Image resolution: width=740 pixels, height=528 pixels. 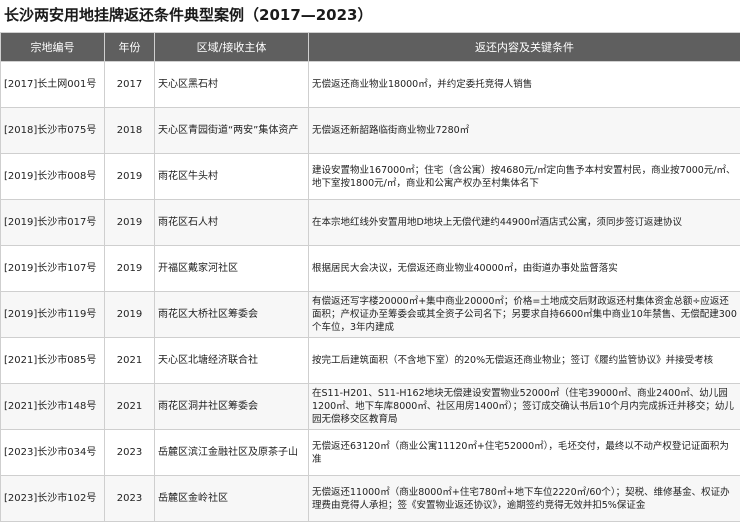 I want to click on cell-area: 雨花区大桥社区筹委会, so click(x=231, y=314).